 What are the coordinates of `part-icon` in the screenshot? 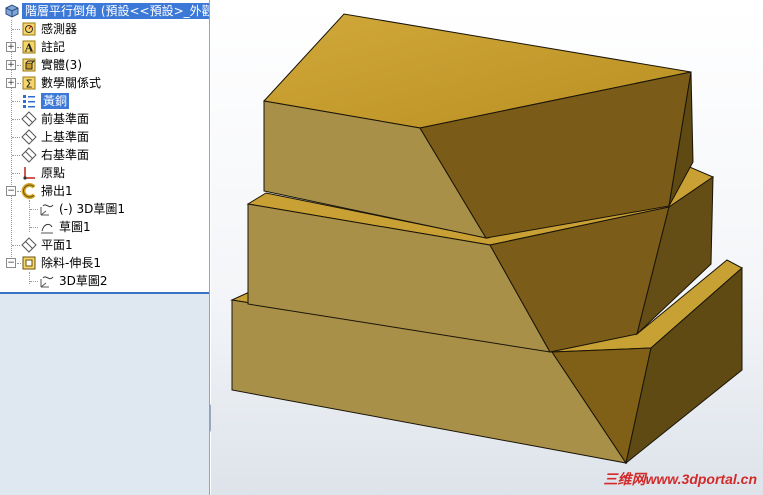 It's located at (12, 11).